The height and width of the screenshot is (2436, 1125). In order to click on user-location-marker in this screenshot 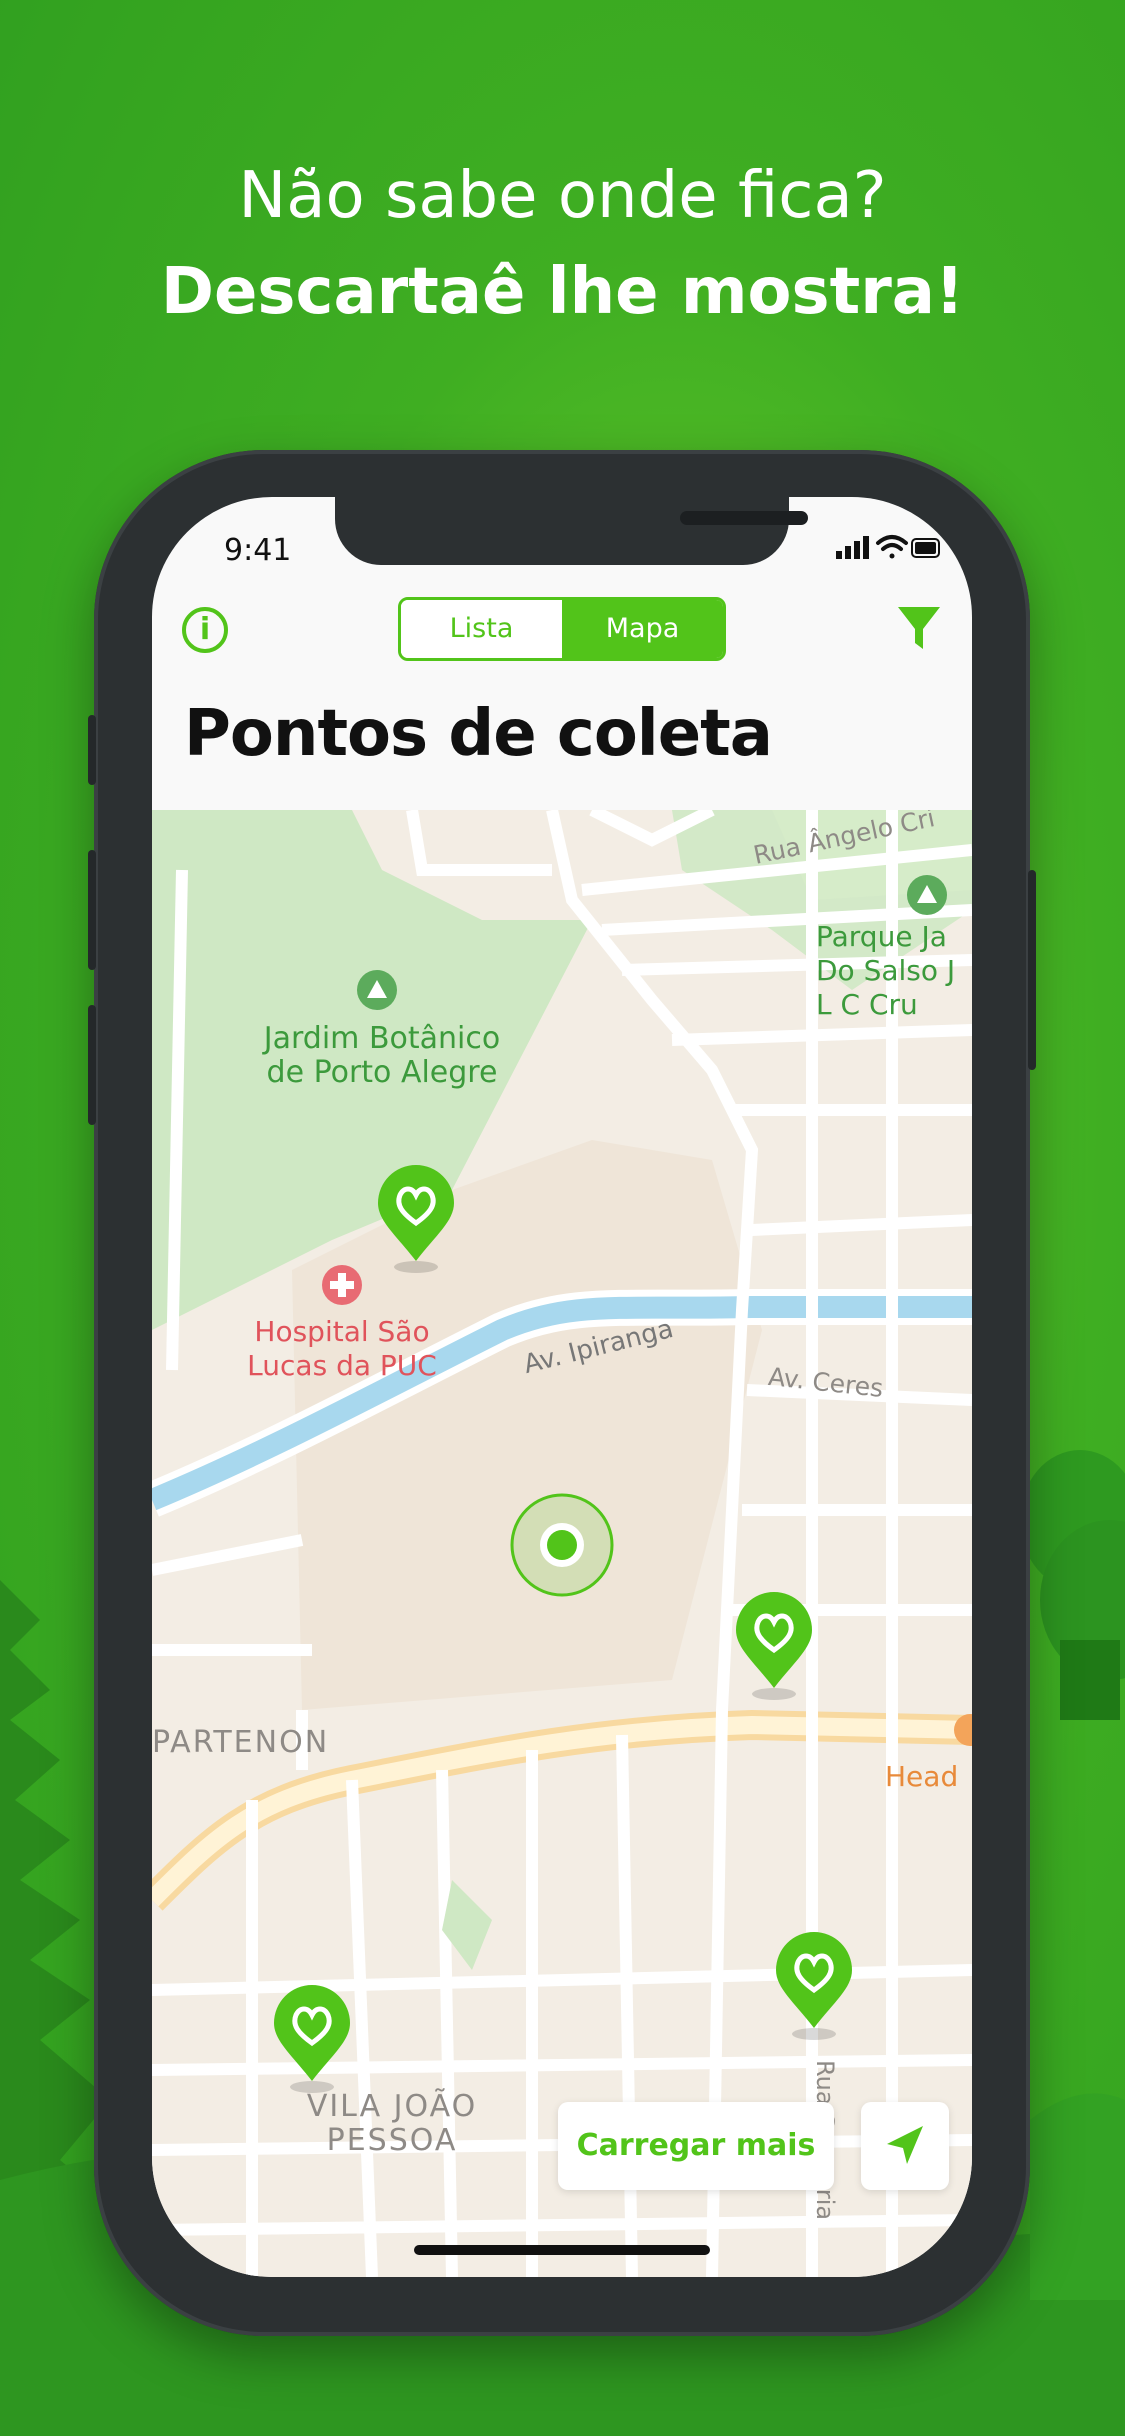, I will do `click(562, 1545)`.